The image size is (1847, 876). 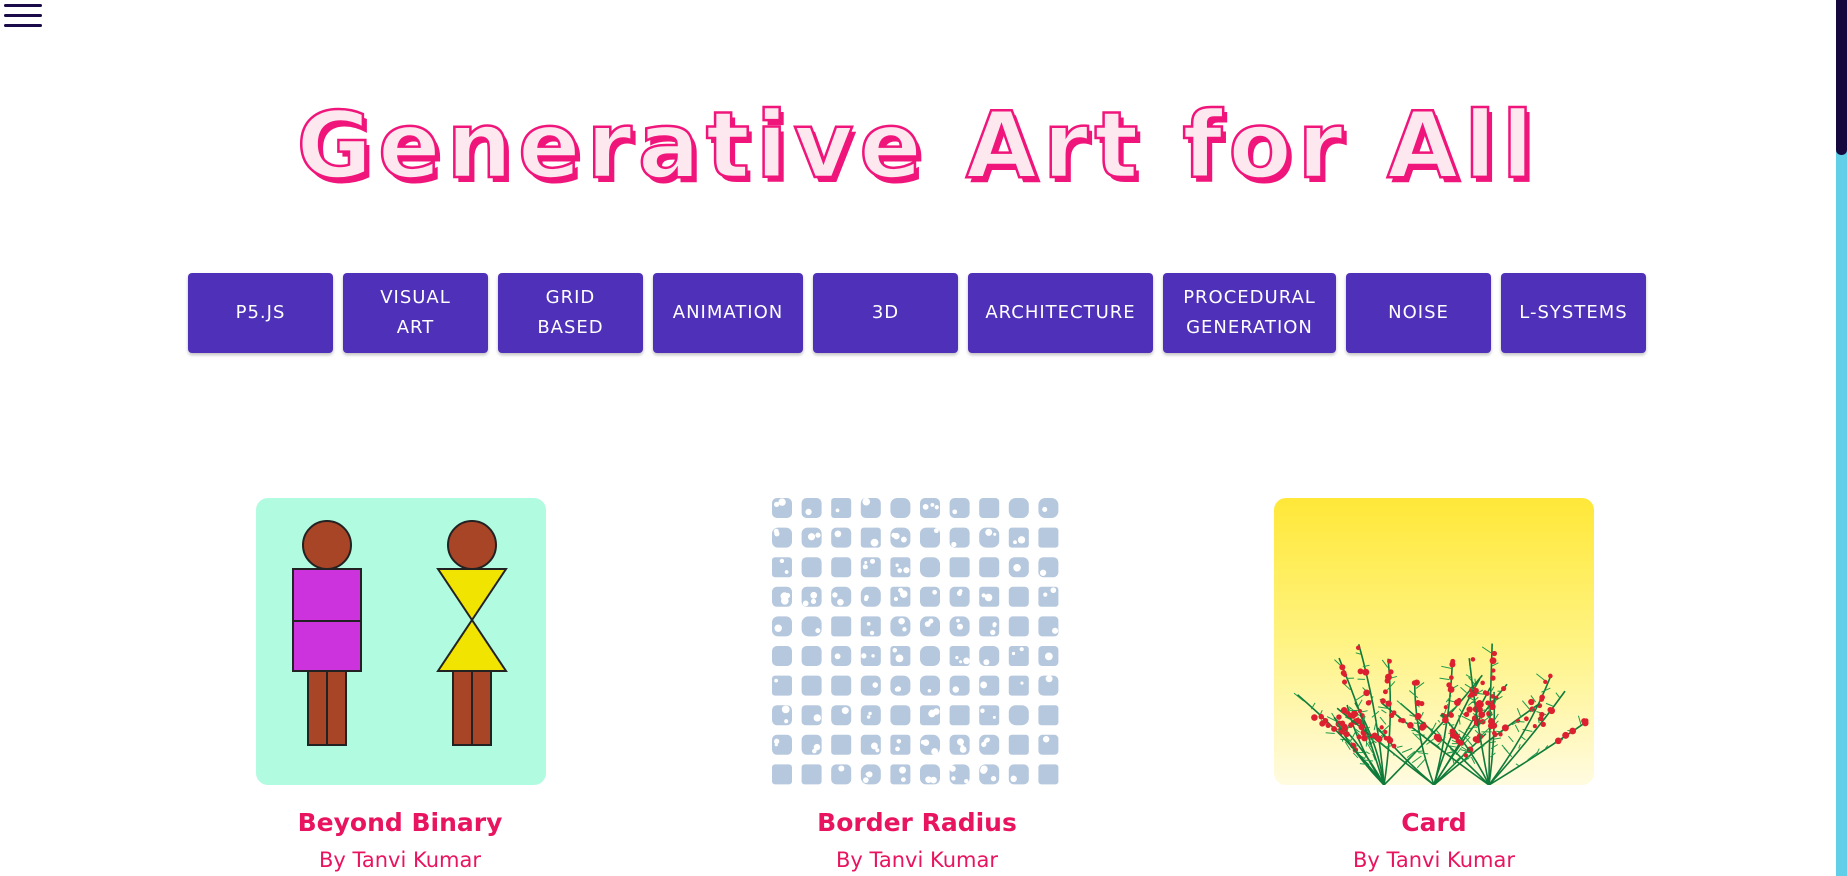 I want to click on tag-p5js-button: P5.JS, so click(x=260, y=313).